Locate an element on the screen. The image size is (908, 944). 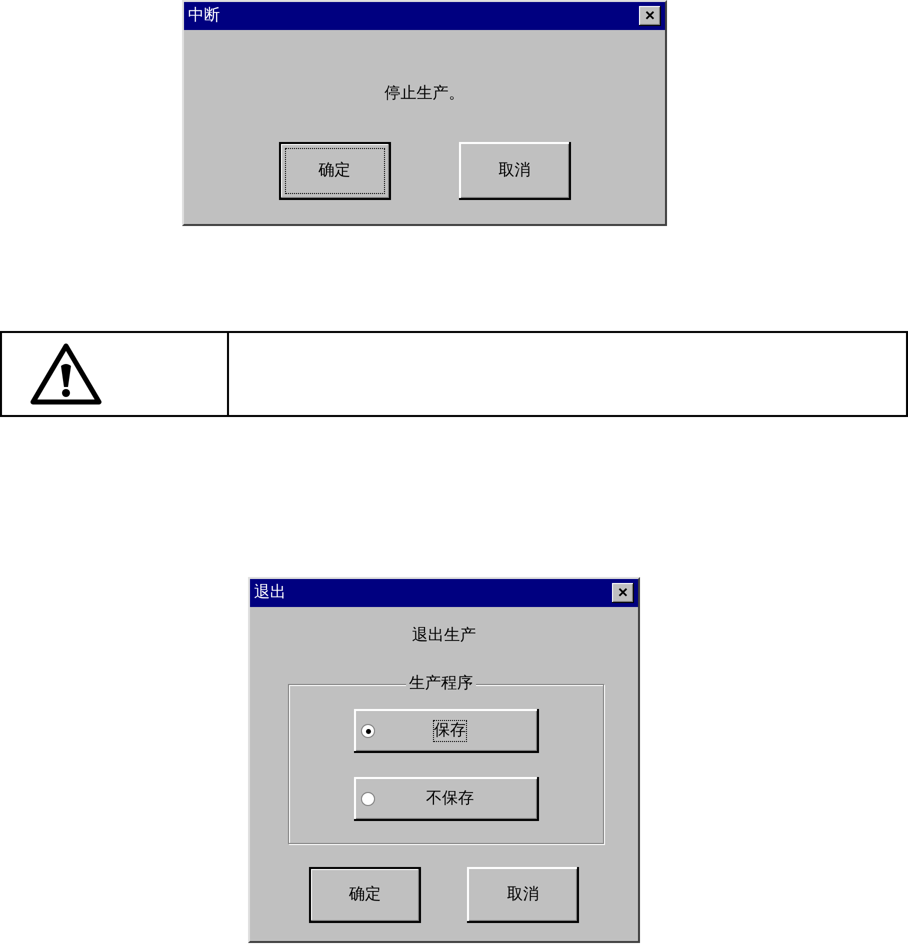
radio-option: 不保存 is located at coordinates (446, 799).